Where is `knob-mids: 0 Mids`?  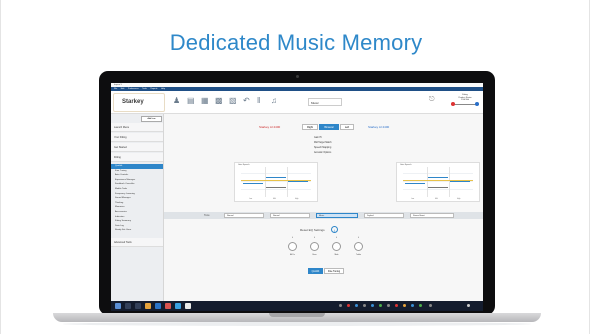
knob-mids: 0 Mids is located at coordinates (336, 246).